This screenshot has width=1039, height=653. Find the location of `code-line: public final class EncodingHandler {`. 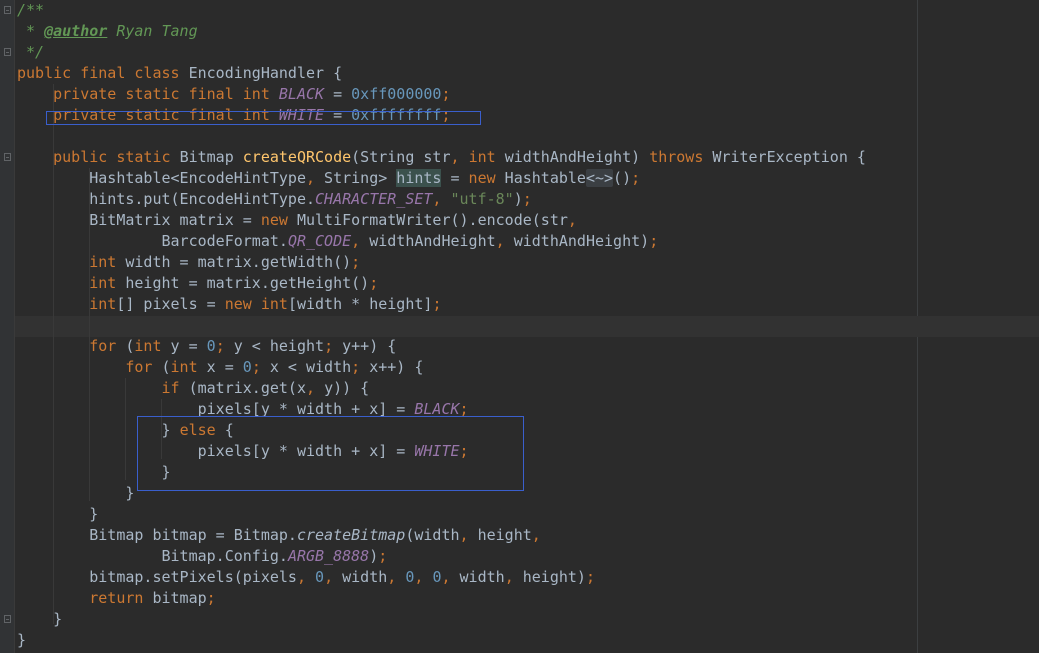

code-line: public final class EncodingHandler { is located at coordinates (179, 73).